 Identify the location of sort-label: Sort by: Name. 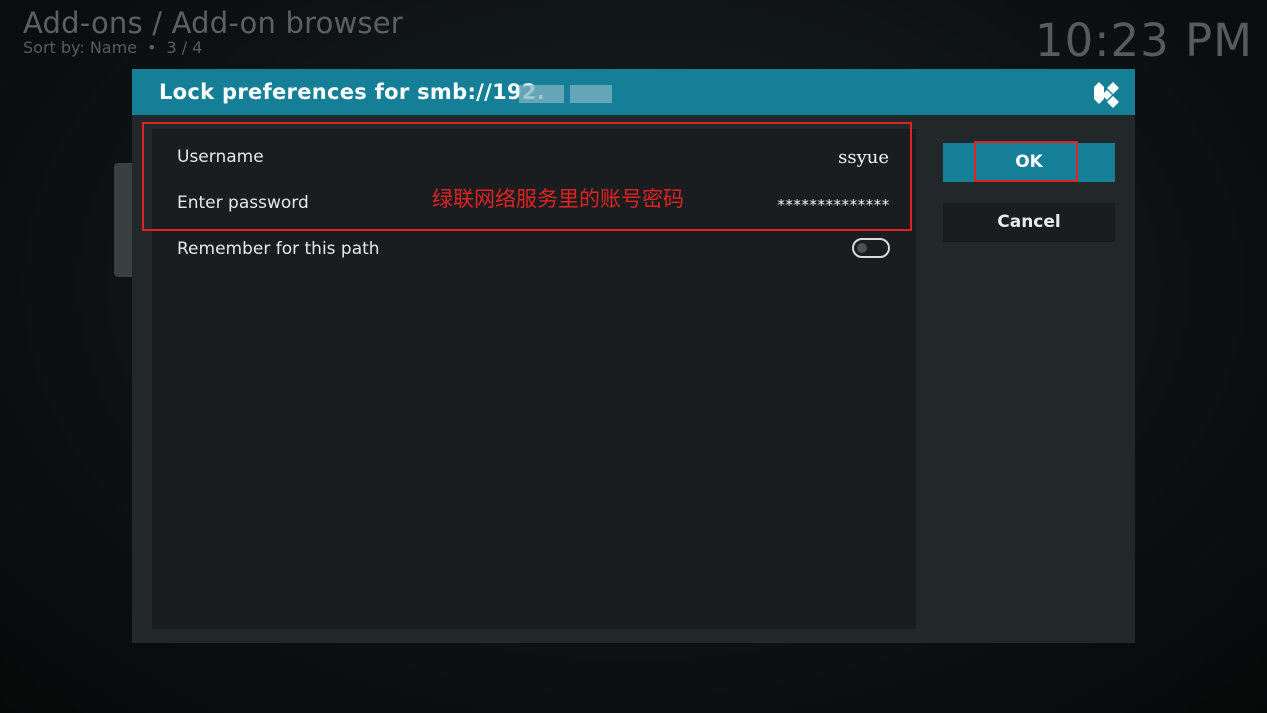
(80, 47).